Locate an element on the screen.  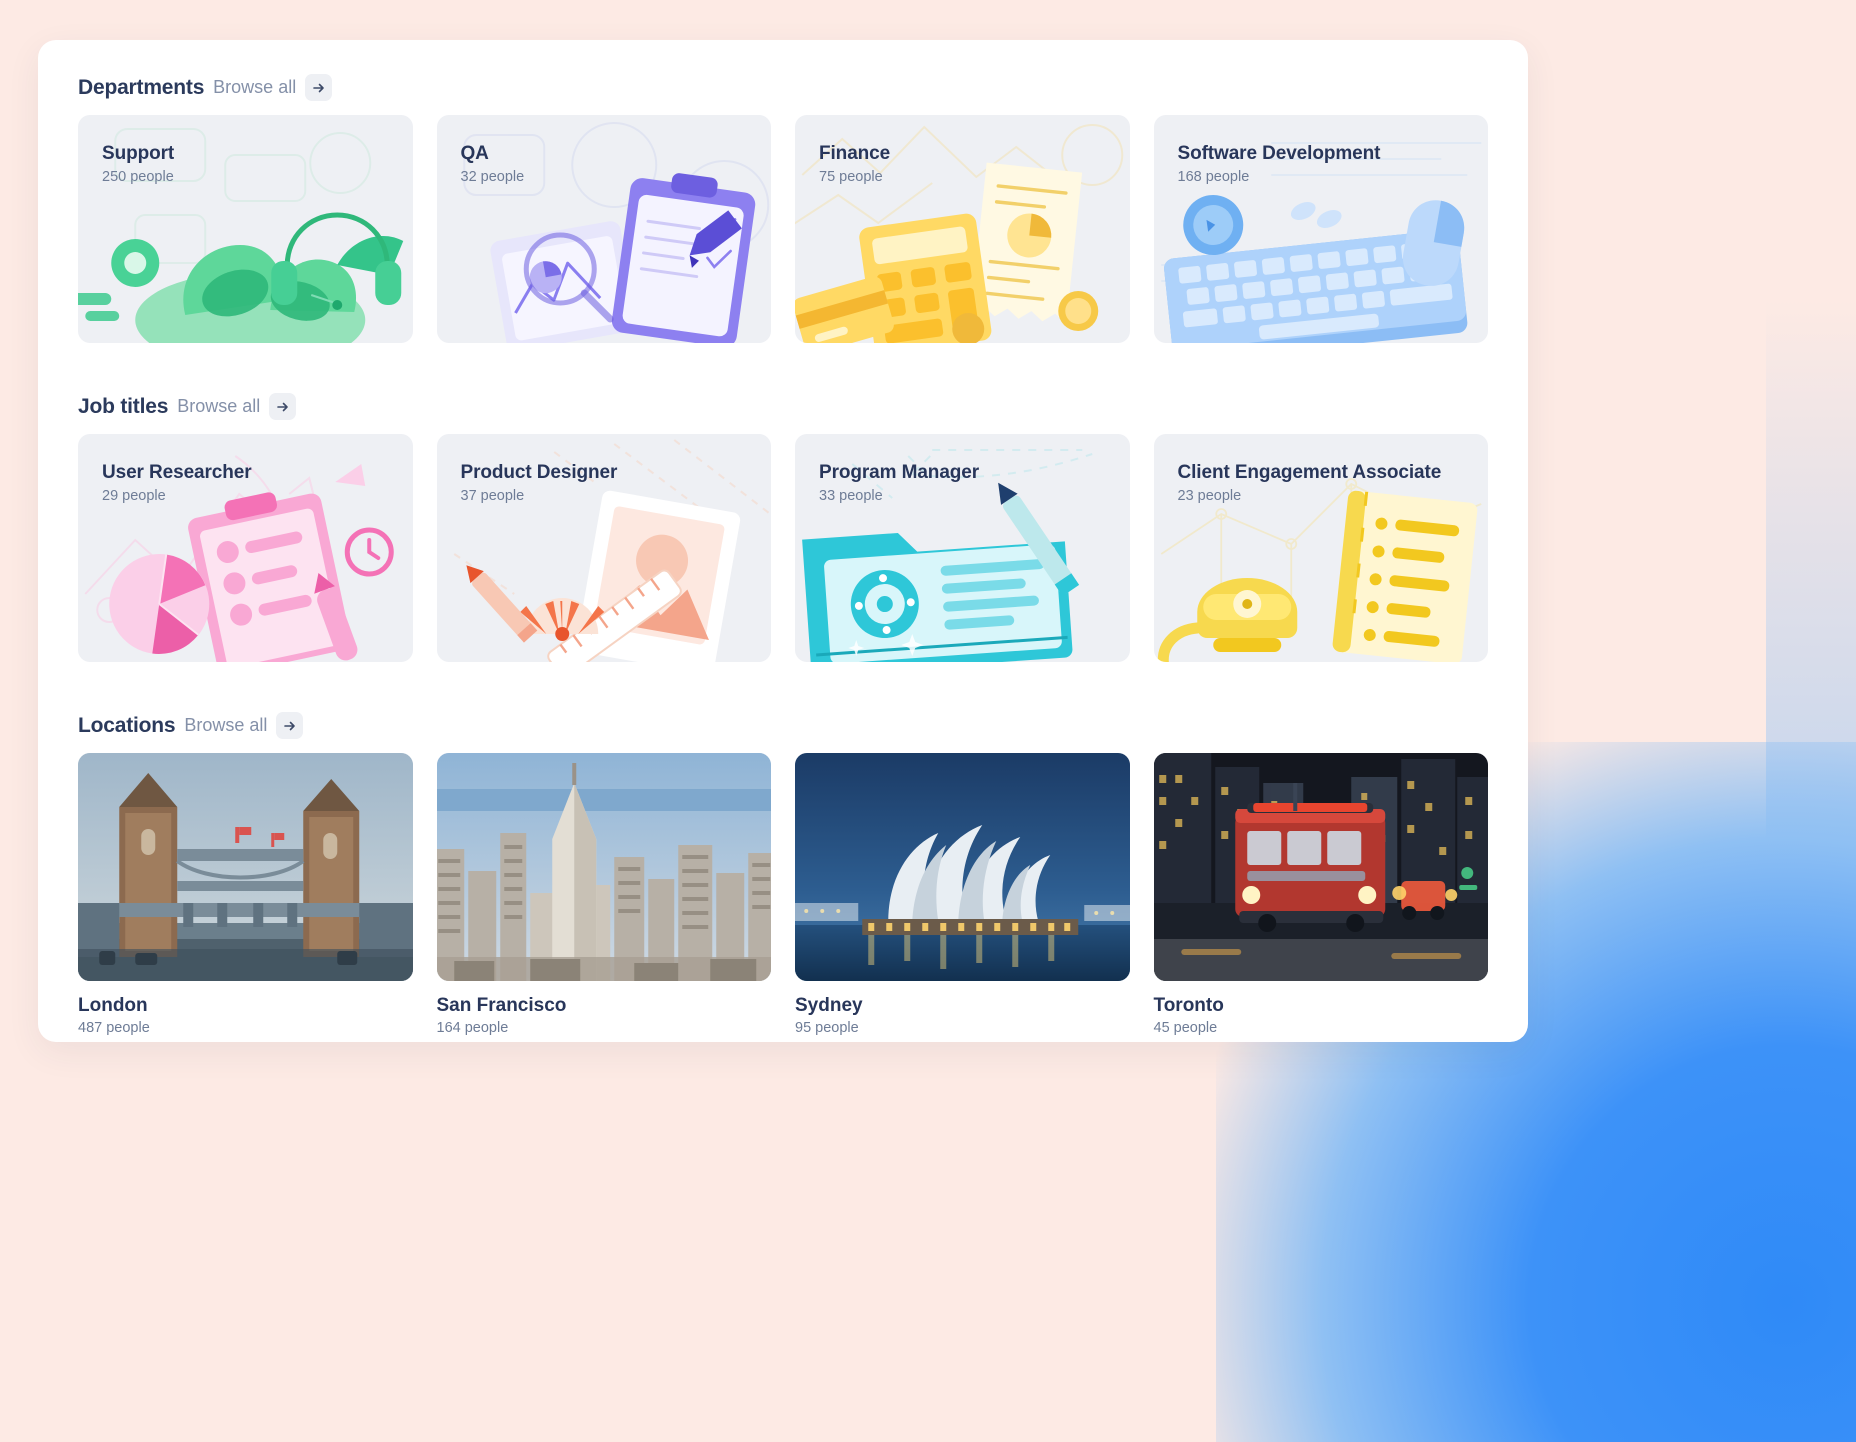
location-toronto: Toronto 45 people is located at coordinates (1320, 894).